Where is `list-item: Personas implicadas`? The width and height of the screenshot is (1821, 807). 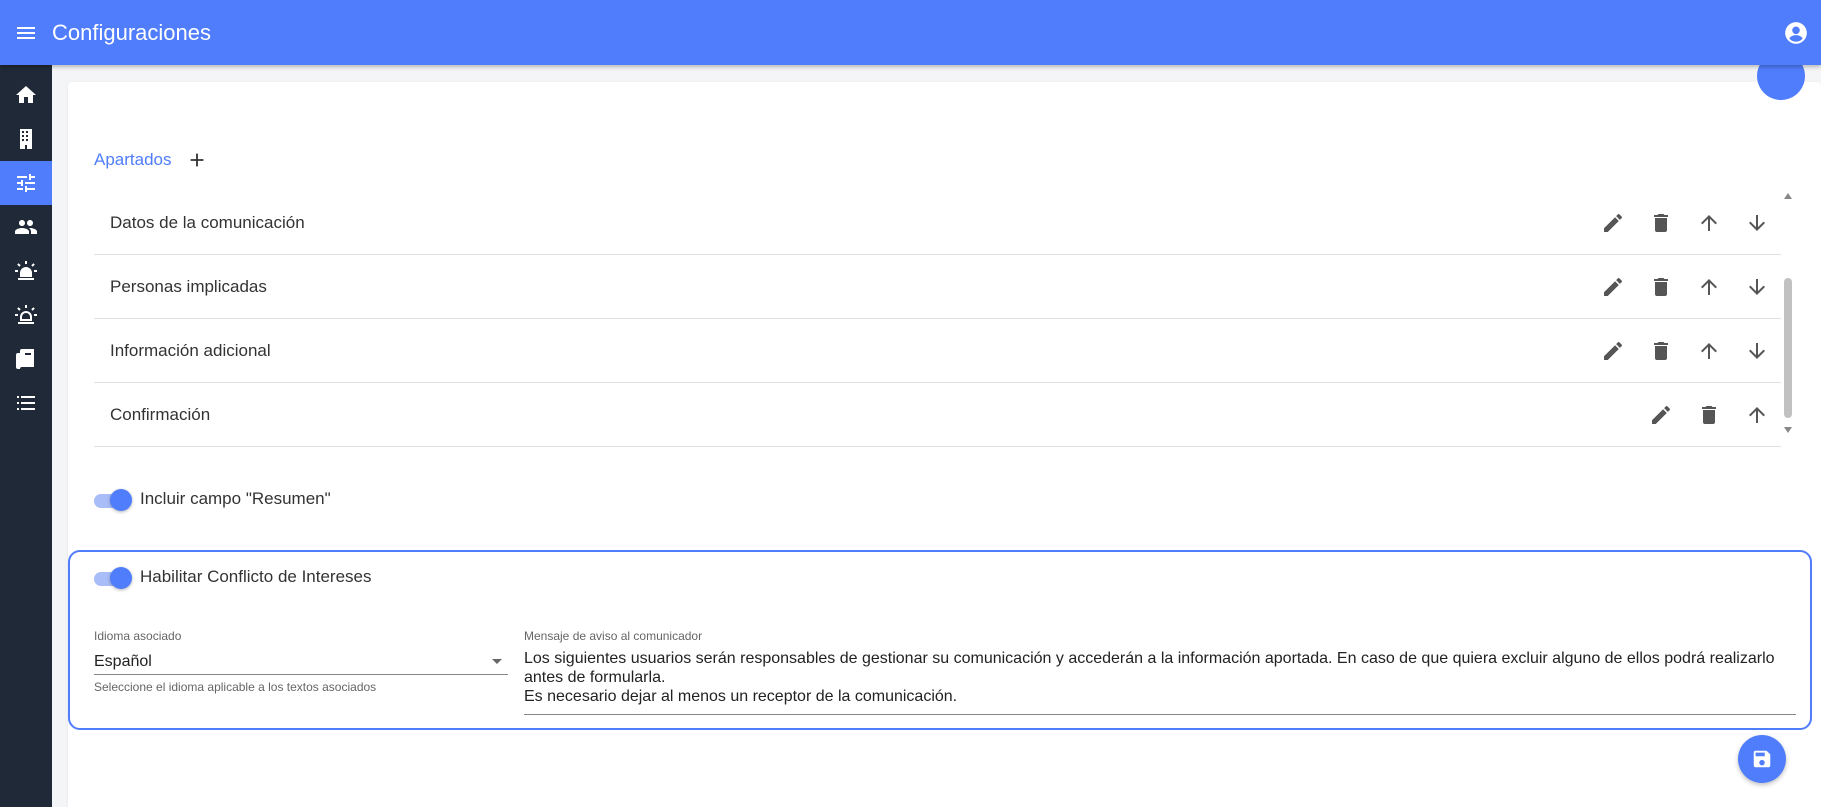 list-item: Personas implicadas is located at coordinates (937, 287).